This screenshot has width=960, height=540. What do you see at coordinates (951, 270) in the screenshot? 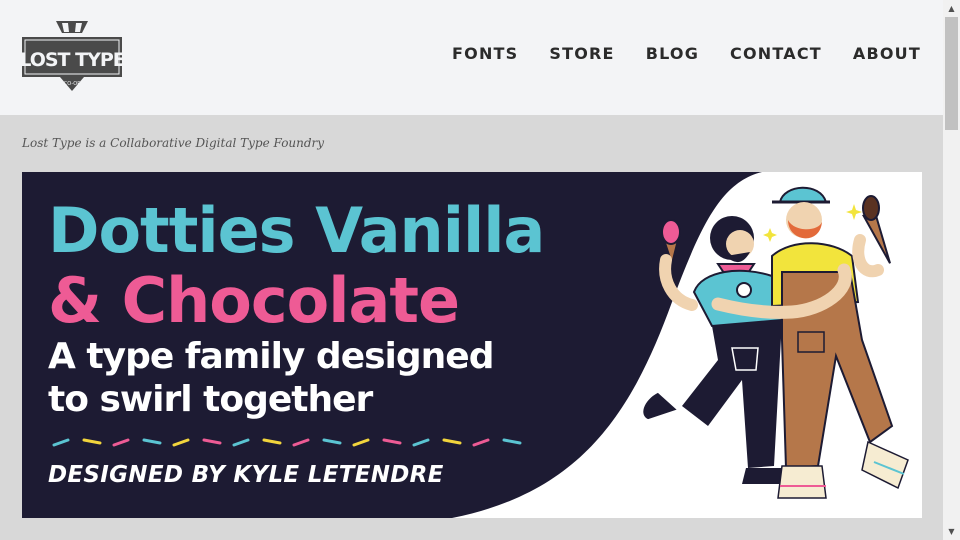
I see `vertical-scrollbar: ▲ ▼` at bounding box center [951, 270].